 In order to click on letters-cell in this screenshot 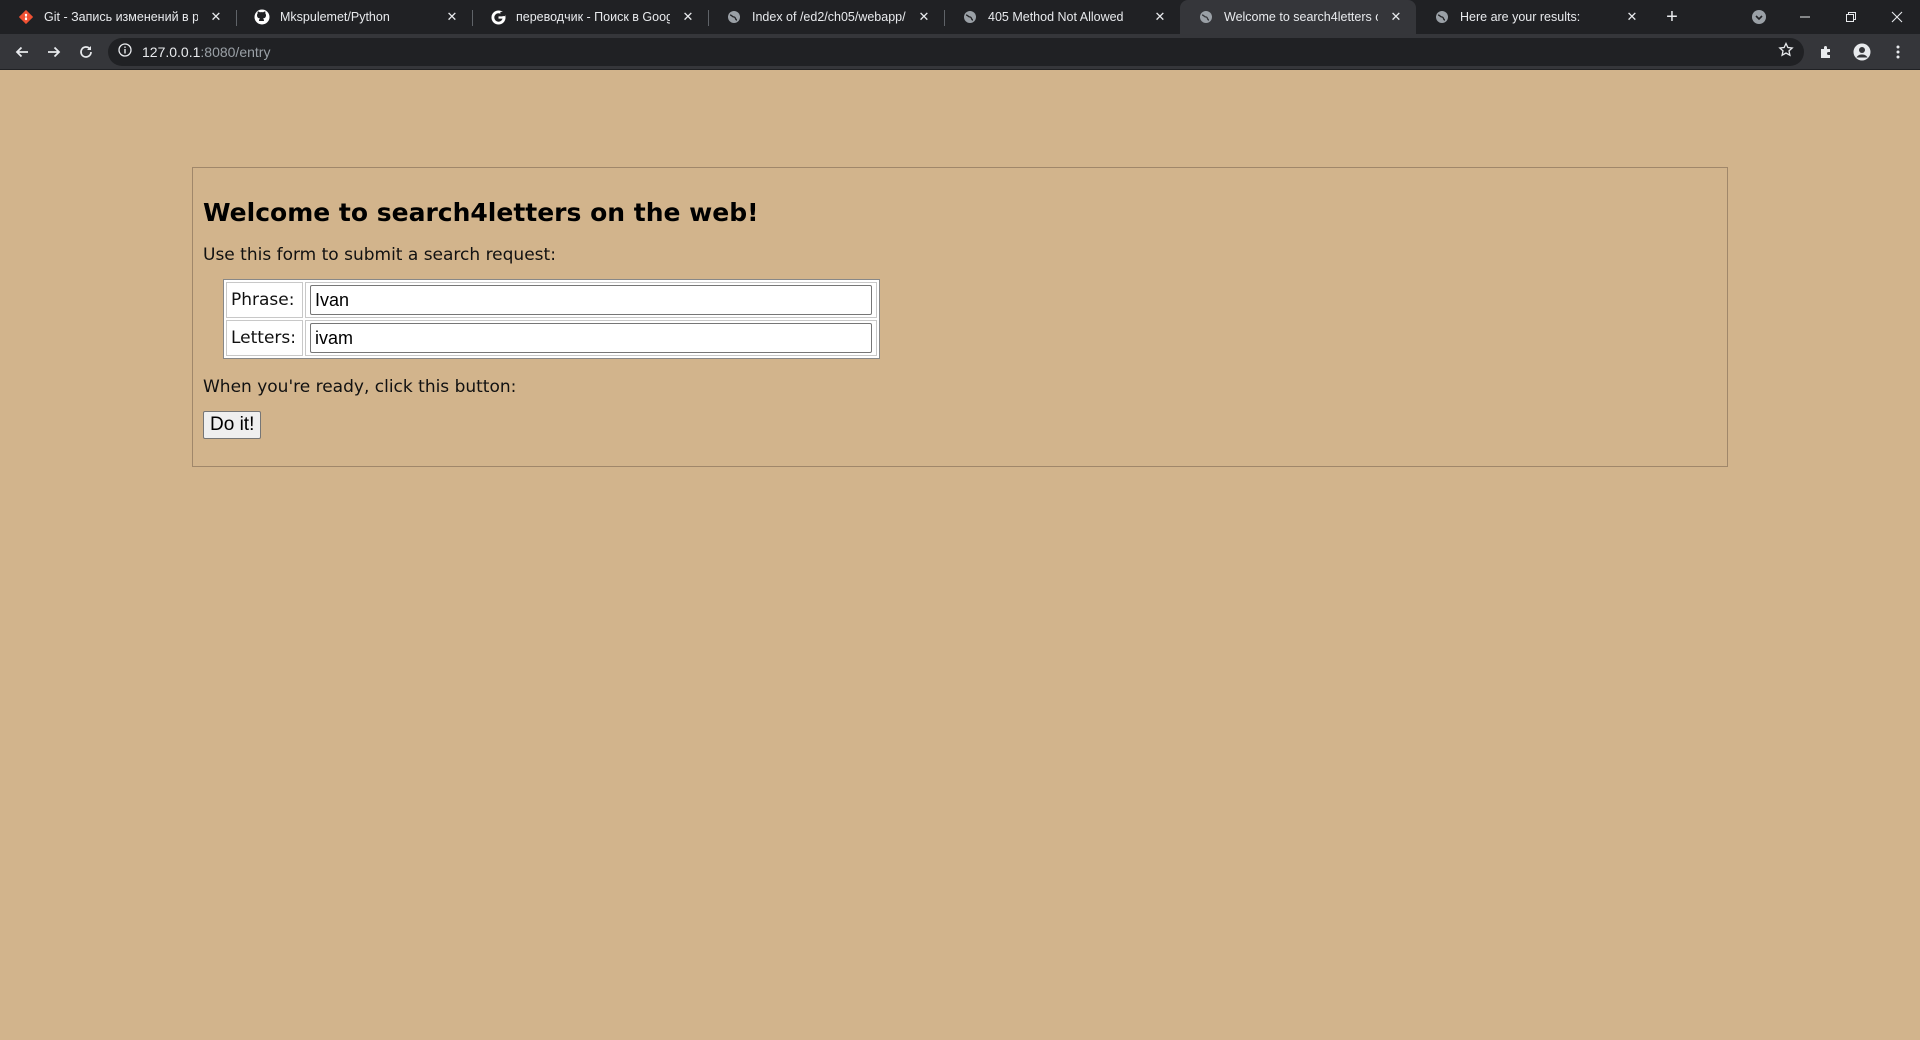, I will do `click(591, 338)`.